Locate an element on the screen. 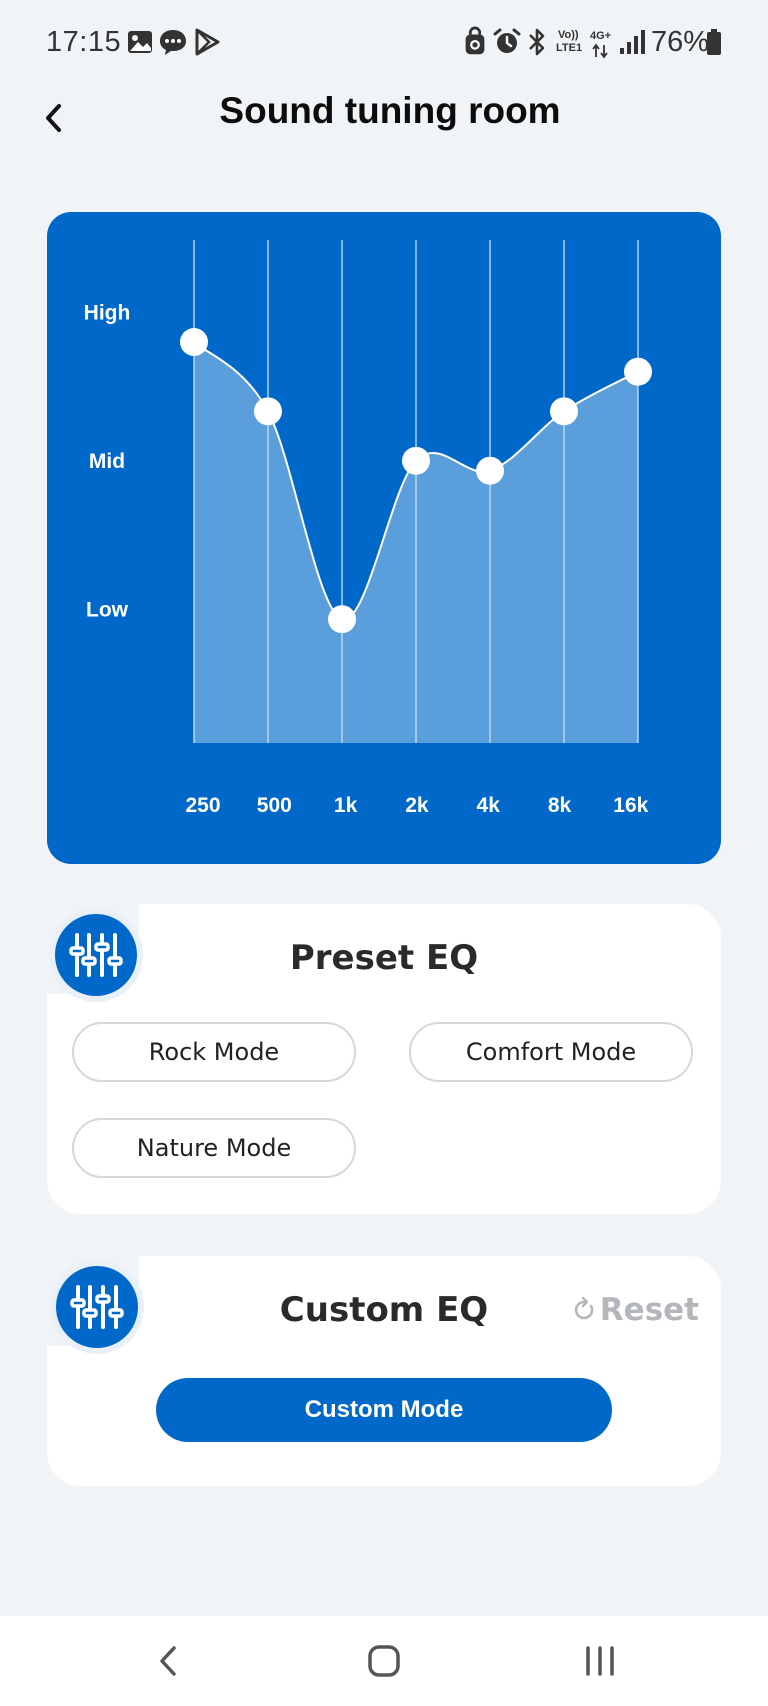 The height and width of the screenshot is (1706, 768). eq-y-label-high: High is located at coordinates (107, 312).